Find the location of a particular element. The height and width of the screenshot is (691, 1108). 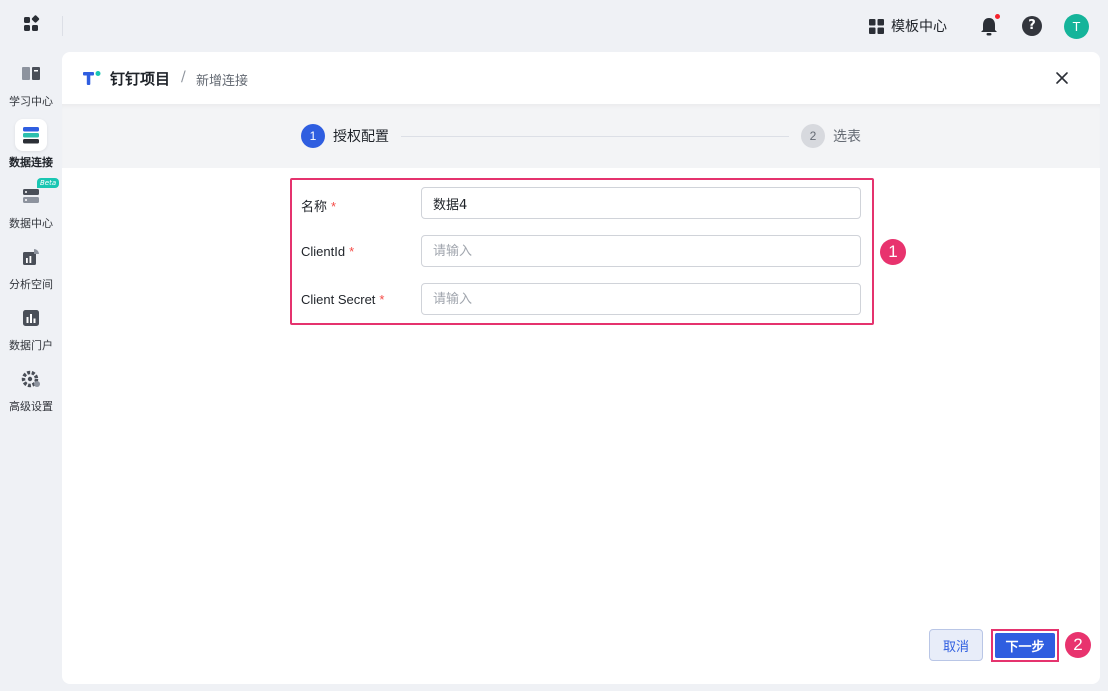

sidebar-item-label: 数据门户 is located at coordinates (31, 345).